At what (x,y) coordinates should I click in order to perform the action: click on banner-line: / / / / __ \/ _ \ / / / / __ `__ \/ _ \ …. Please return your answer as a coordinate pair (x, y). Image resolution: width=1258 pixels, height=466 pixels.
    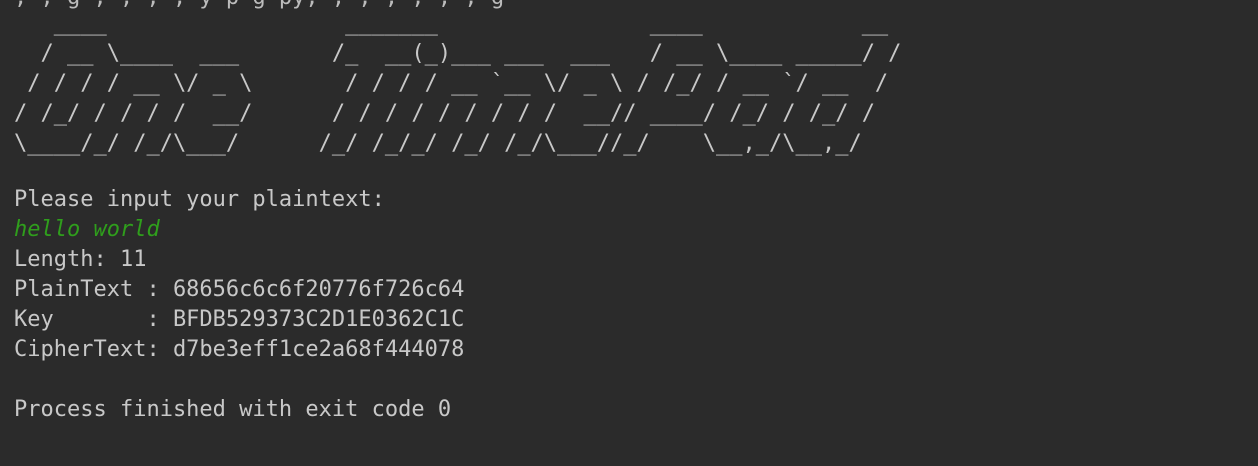
    Looking at the image, I should click on (451, 83).